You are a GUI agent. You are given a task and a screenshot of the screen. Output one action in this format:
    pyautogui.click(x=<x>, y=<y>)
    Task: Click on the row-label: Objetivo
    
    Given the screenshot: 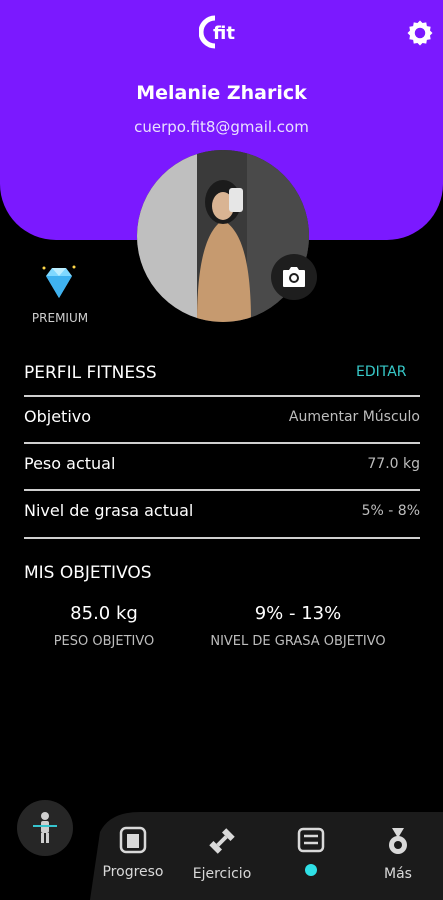 What is the action you would take?
    pyautogui.click(x=58, y=416)
    